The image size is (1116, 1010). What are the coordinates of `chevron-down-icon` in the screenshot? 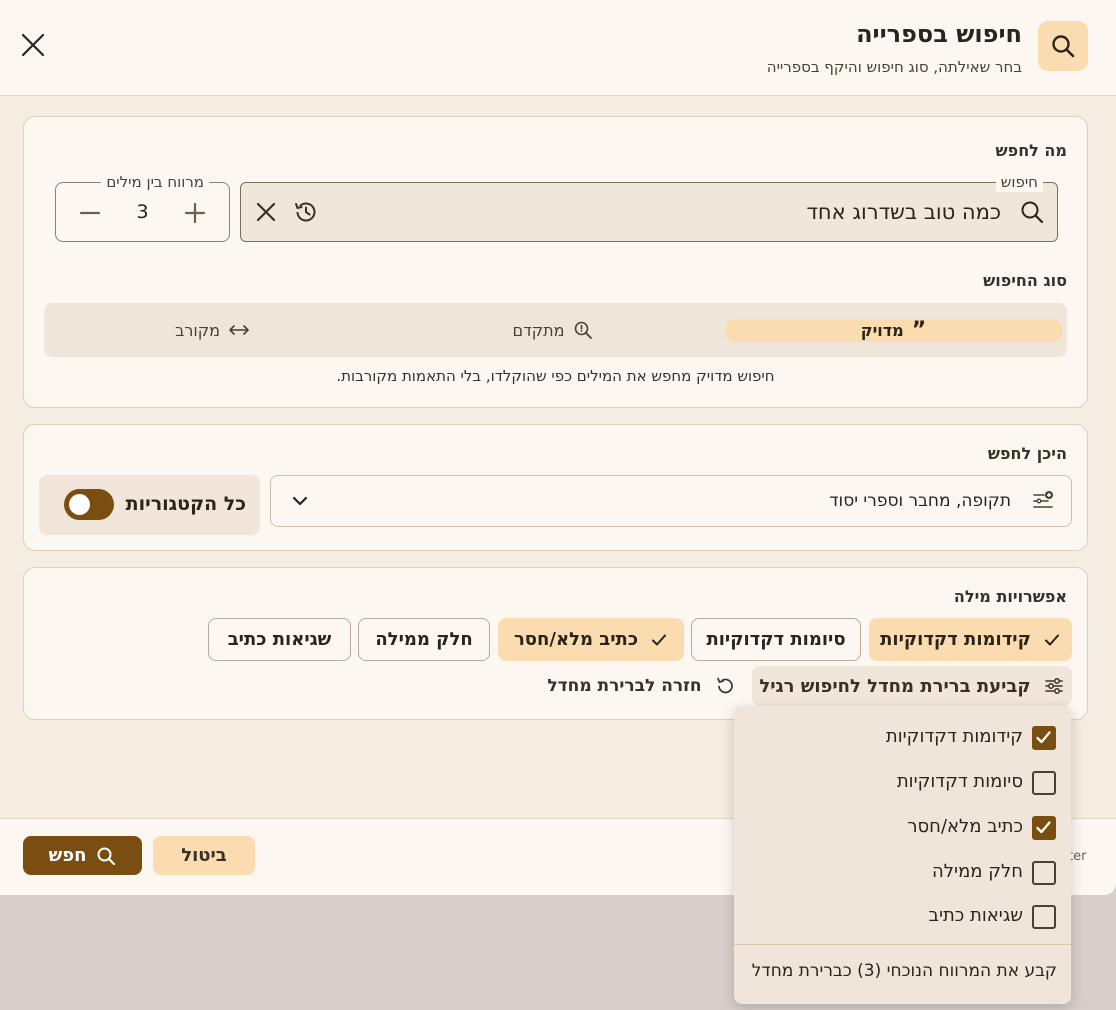 It's located at (300, 501).